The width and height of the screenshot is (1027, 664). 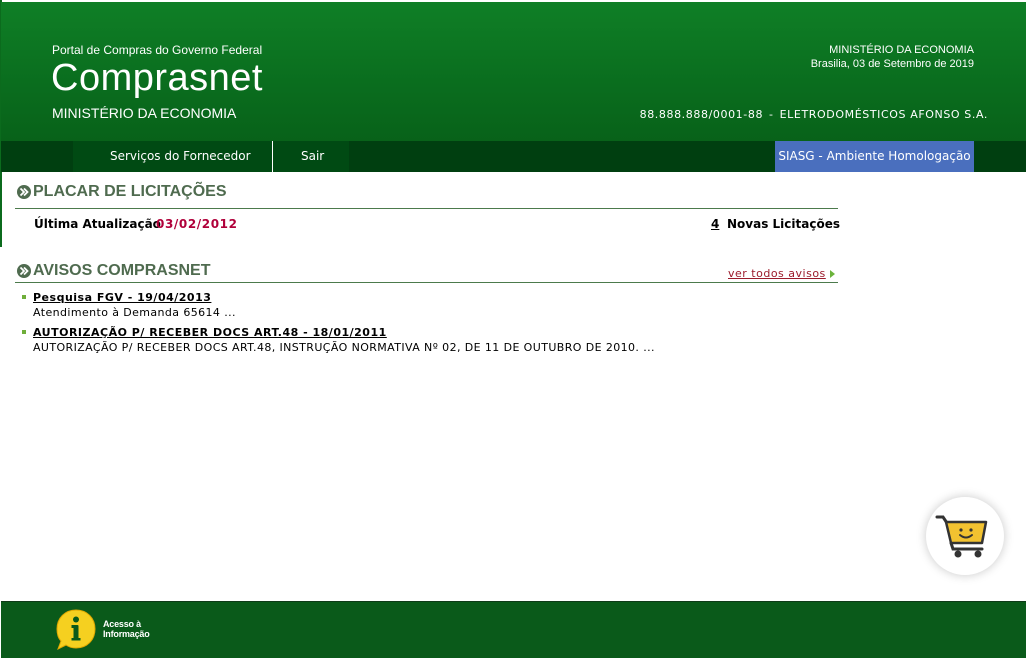 What do you see at coordinates (157, 78) in the screenshot?
I see `brand-logo-text: Comprasnet` at bounding box center [157, 78].